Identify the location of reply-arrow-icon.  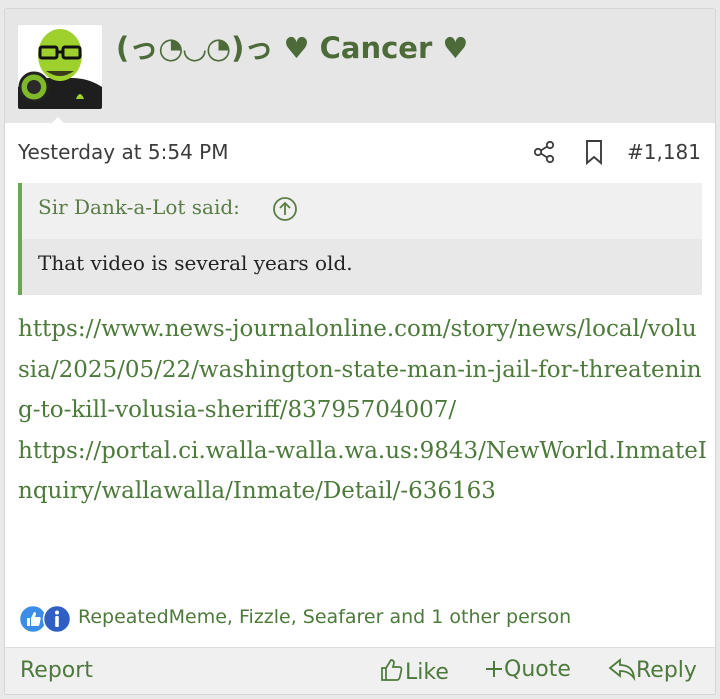
(622, 670).